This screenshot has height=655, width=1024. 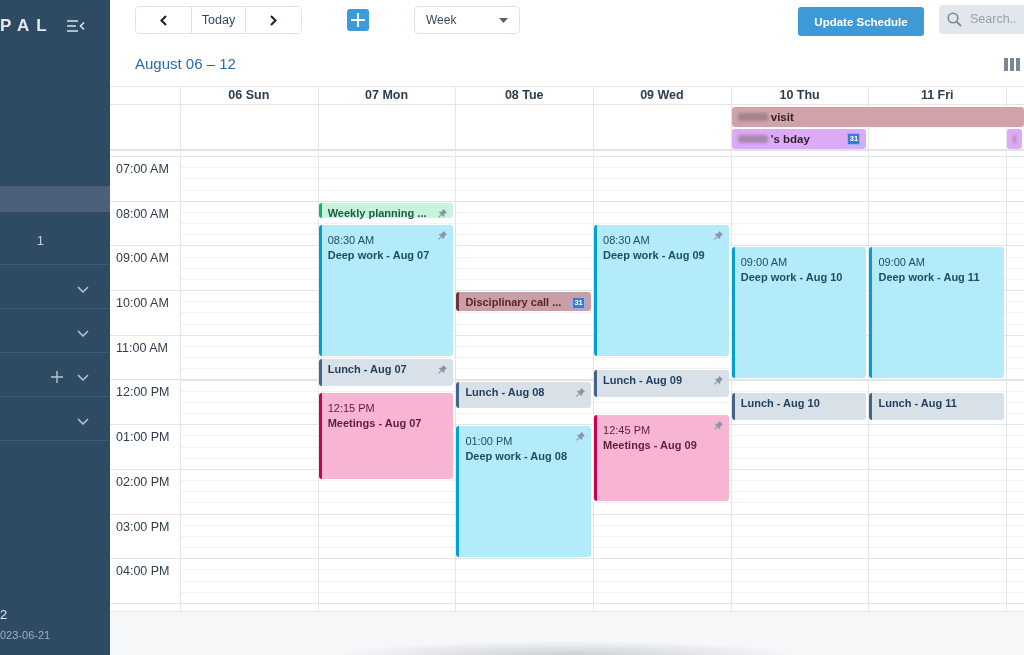 I want to click on event-title: Meetings - Aug 09, so click(x=650, y=445).